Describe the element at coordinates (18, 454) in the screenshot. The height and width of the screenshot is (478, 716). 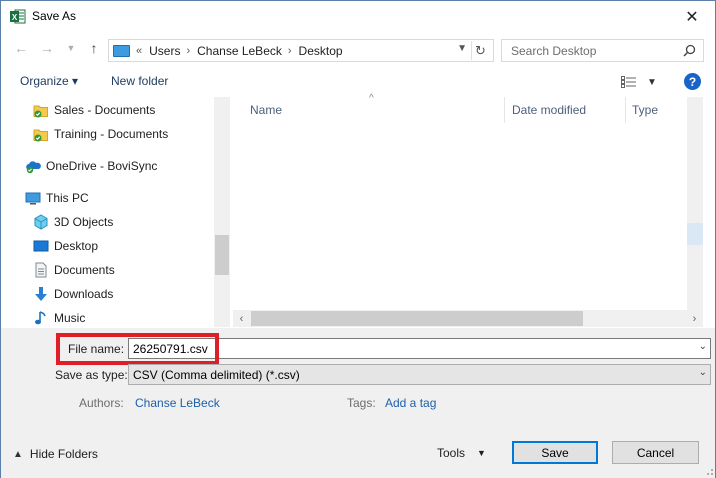
I see `chevron-up-icon: ▲` at that location.